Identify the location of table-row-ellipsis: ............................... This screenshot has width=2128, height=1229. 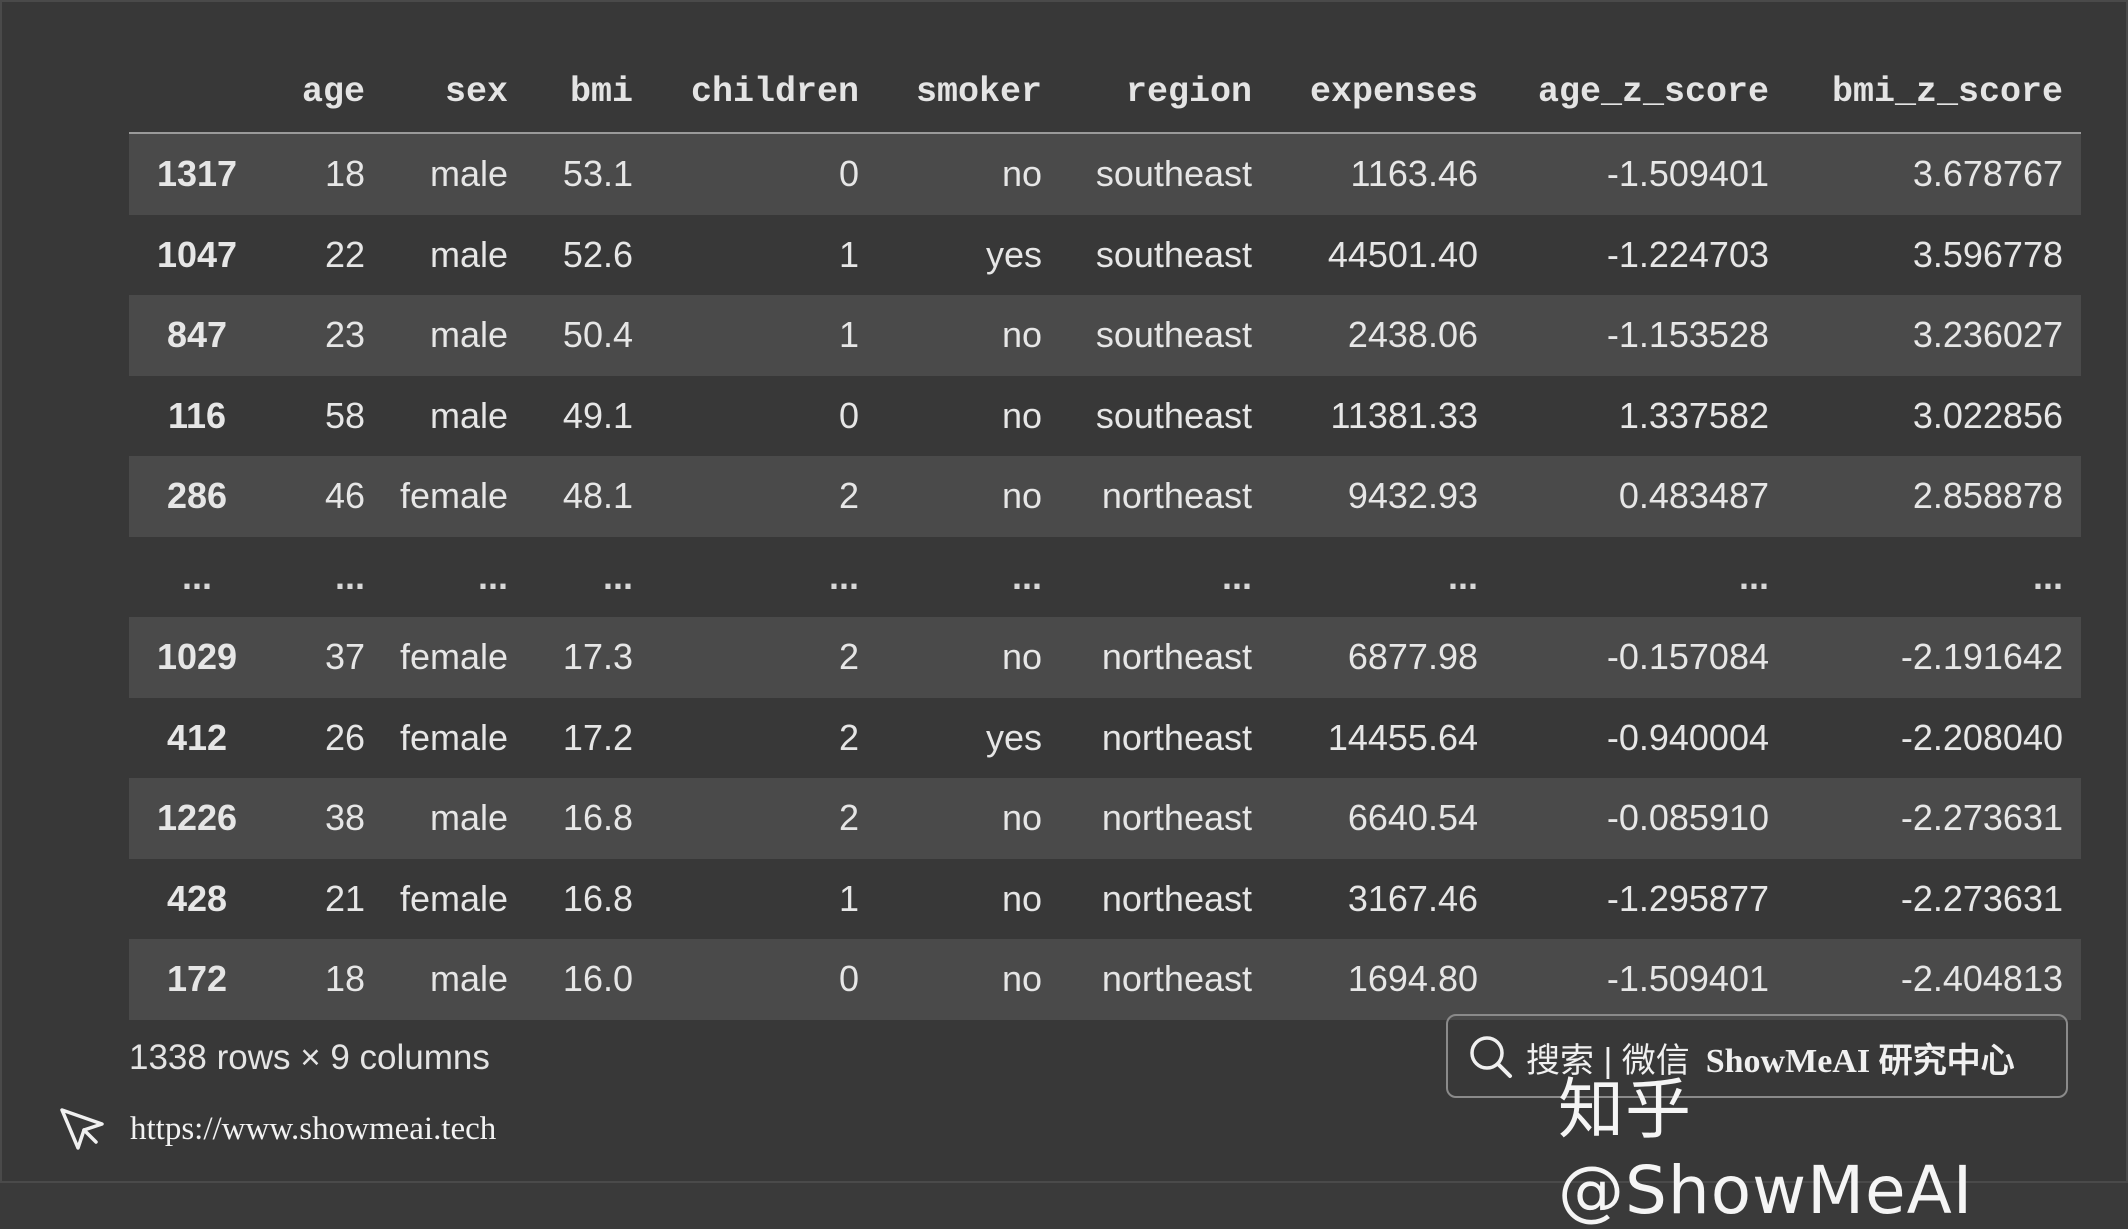
(1105, 576).